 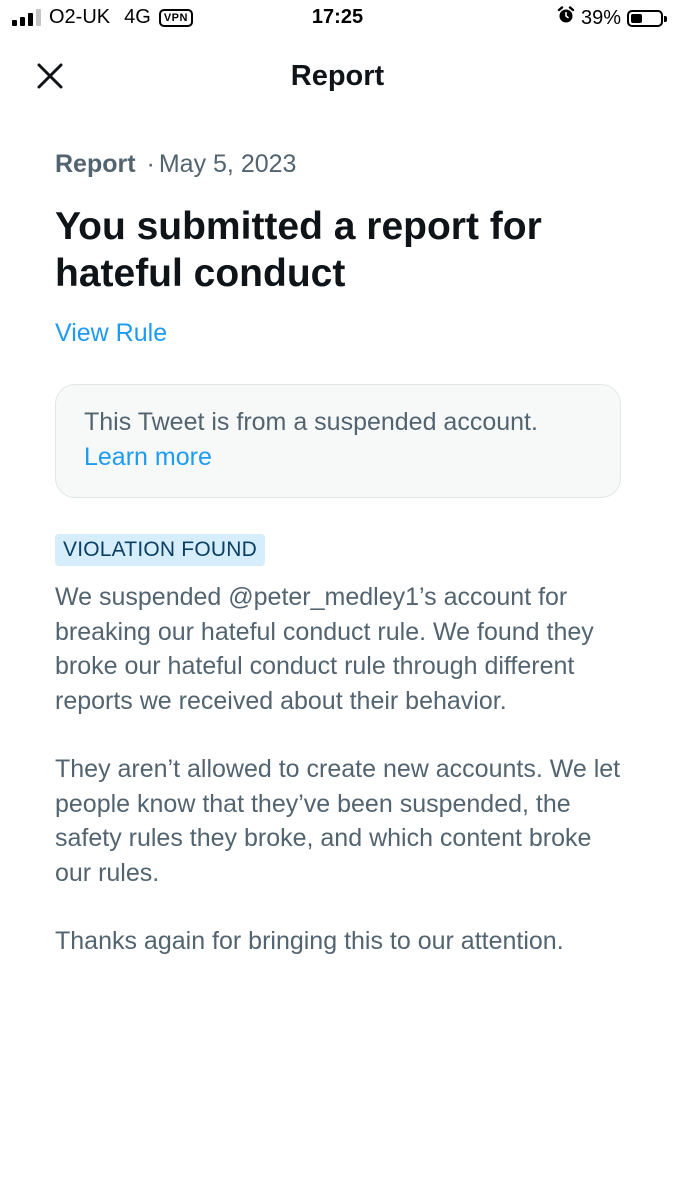 I want to click on alarm-icon, so click(x=566, y=18).